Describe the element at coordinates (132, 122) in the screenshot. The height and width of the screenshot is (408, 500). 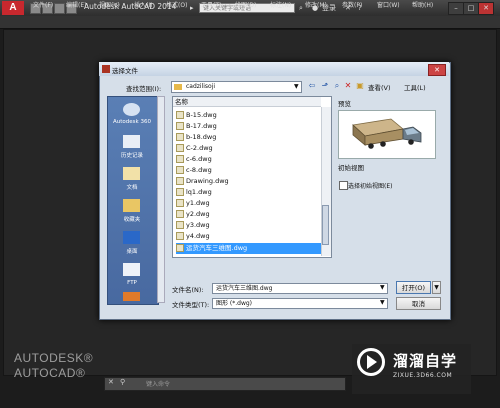
I see `place-autodesk360: Autodesk 360` at that location.